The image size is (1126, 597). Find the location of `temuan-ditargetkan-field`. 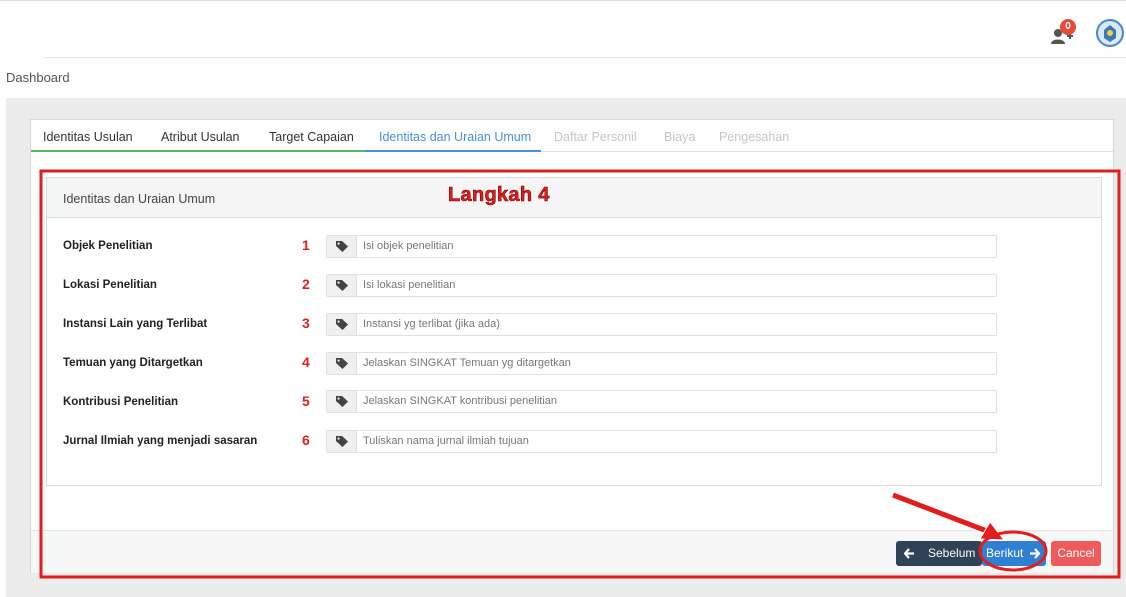

temuan-ditargetkan-field is located at coordinates (661, 363).